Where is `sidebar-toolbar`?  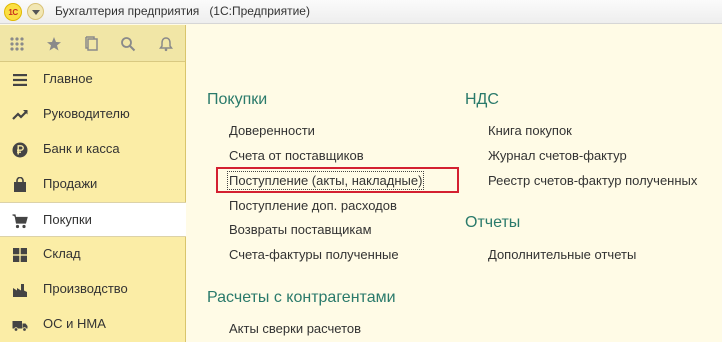
sidebar-toolbar is located at coordinates (92, 43).